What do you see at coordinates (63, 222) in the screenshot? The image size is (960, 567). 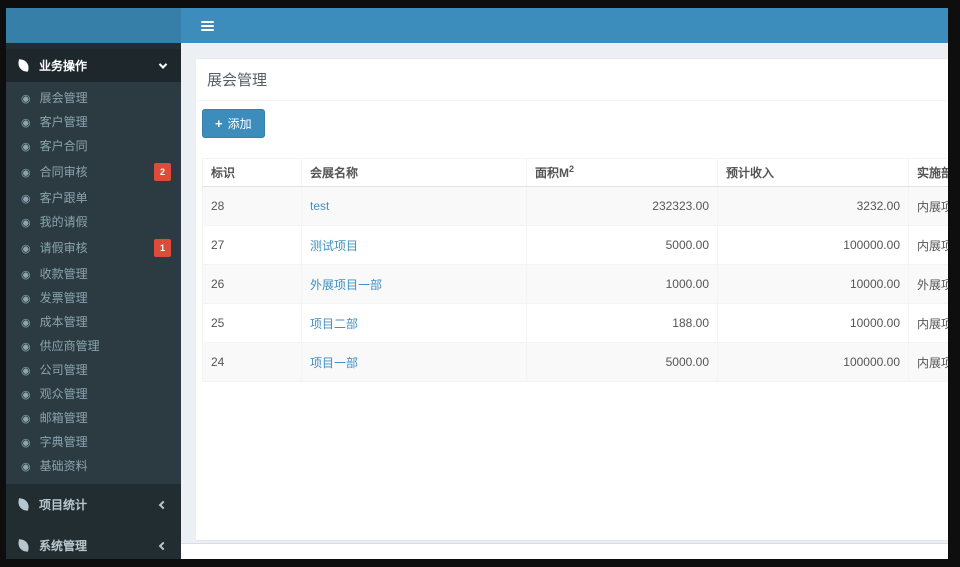 I see `sidebar-item-label: 我的请假` at bounding box center [63, 222].